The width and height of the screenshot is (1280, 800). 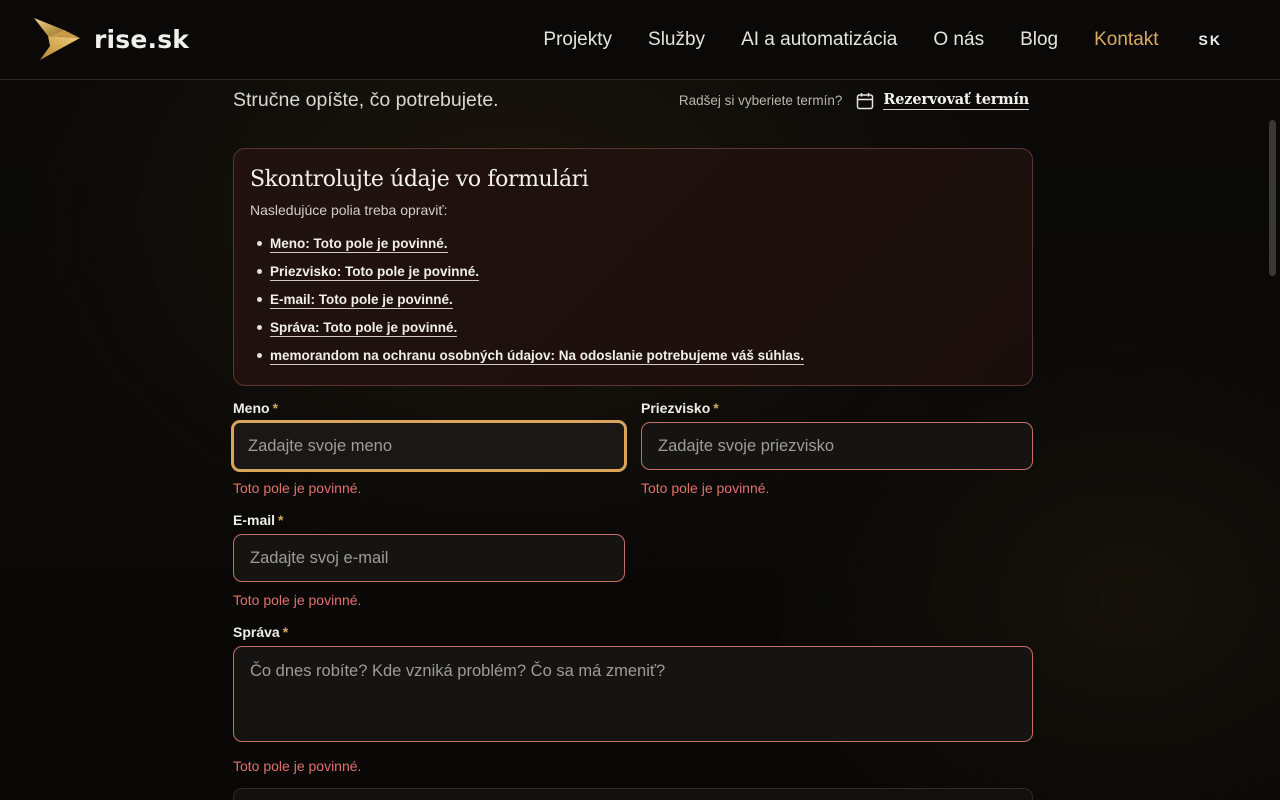 I want to click on first-name-label: Meno *, so click(x=255, y=408).